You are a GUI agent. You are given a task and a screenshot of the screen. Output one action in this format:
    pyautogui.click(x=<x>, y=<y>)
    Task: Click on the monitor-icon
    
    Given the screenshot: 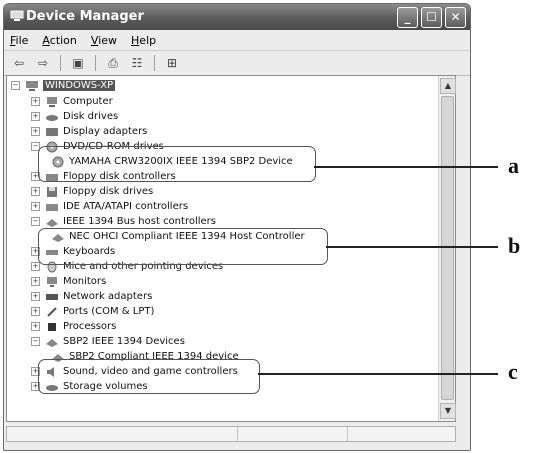 What is the action you would take?
    pyautogui.click(x=52, y=281)
    